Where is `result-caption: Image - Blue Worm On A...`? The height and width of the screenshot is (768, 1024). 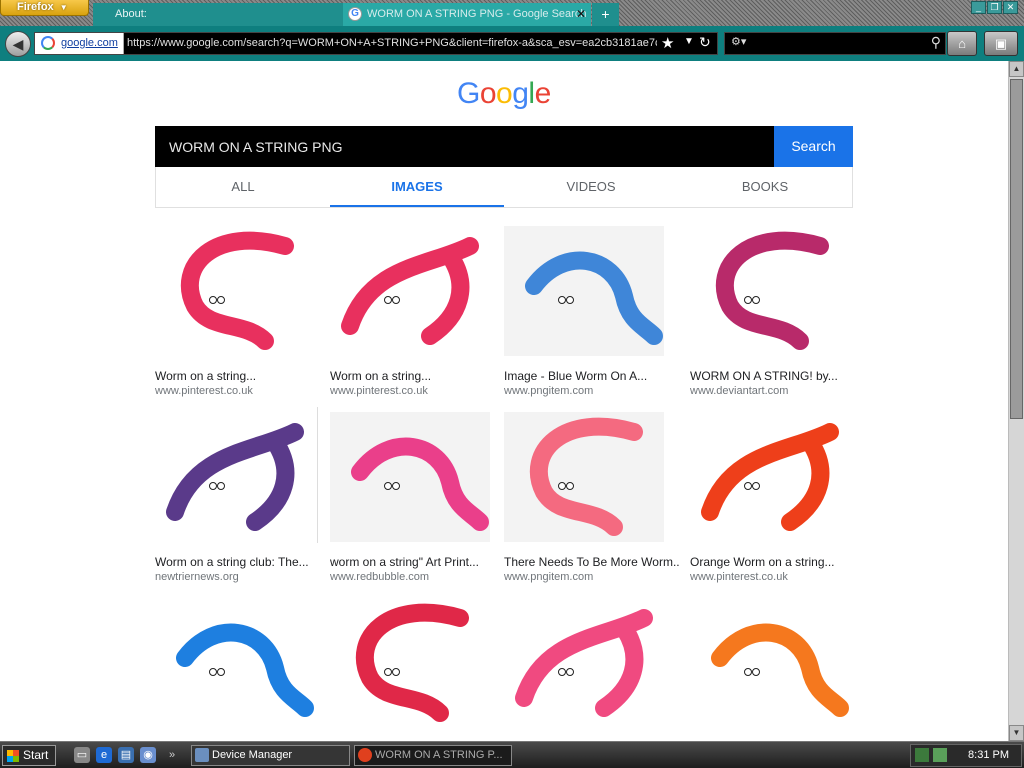 result-caption: Image - Blue Worm On A... is located at coordinates (591, 376).